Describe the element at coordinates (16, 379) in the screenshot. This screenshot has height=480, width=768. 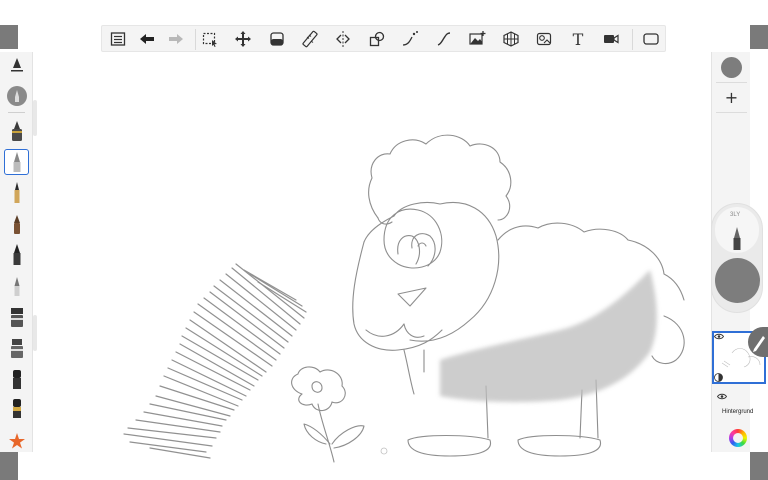
I see `brush-eraser-soft` at that location.